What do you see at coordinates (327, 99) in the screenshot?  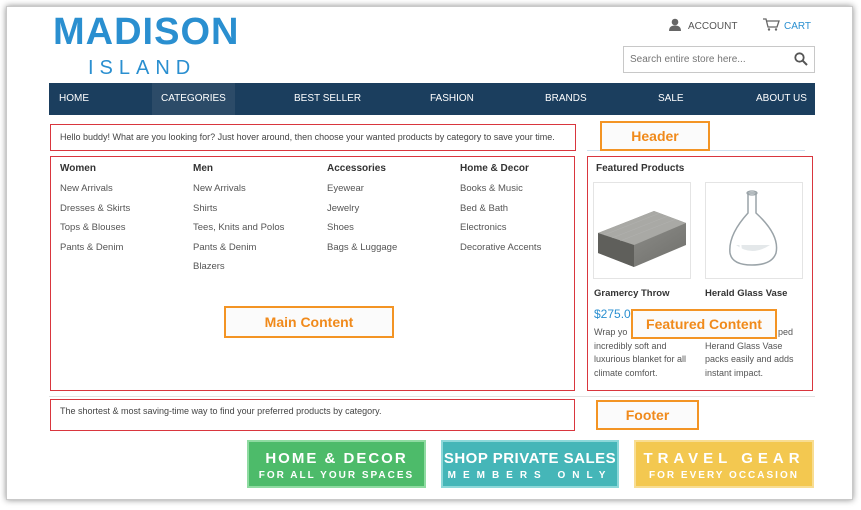 I see `nav-best-seller: BEST SELLER` at bounding box center [327, 99].